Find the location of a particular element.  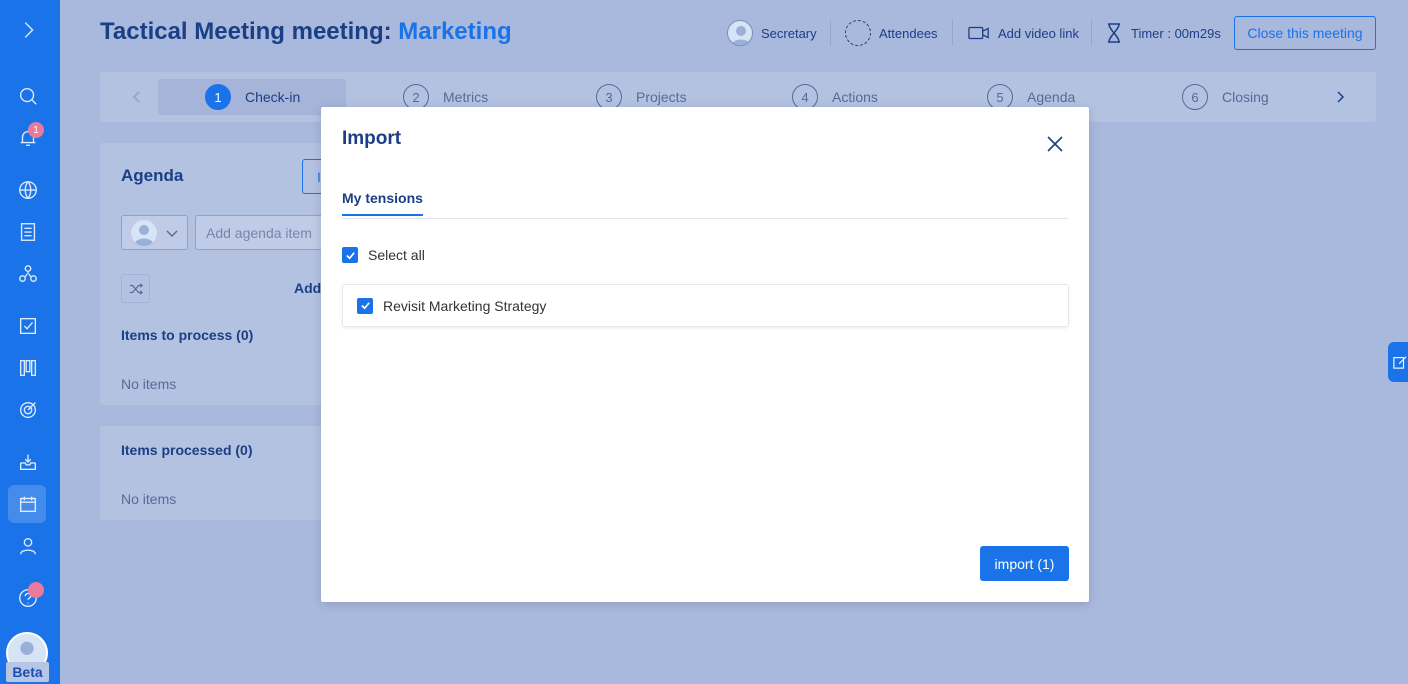

chevron-down-icon is located at coordinates (172, 233).